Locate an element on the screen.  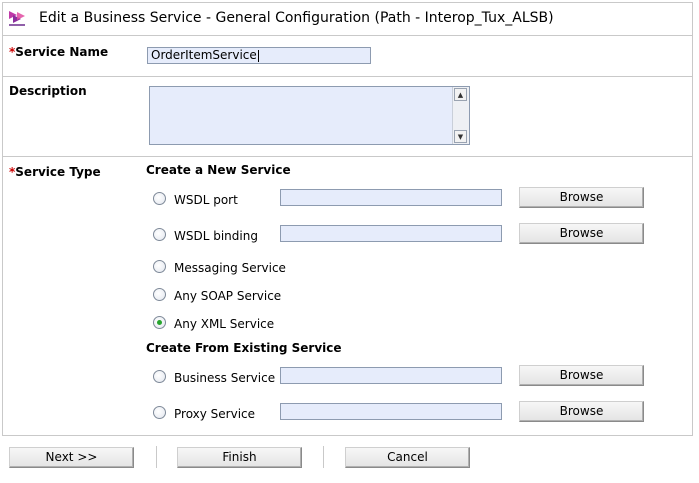
service-name-label-text: Service Name is located at coordinates (62, 52).